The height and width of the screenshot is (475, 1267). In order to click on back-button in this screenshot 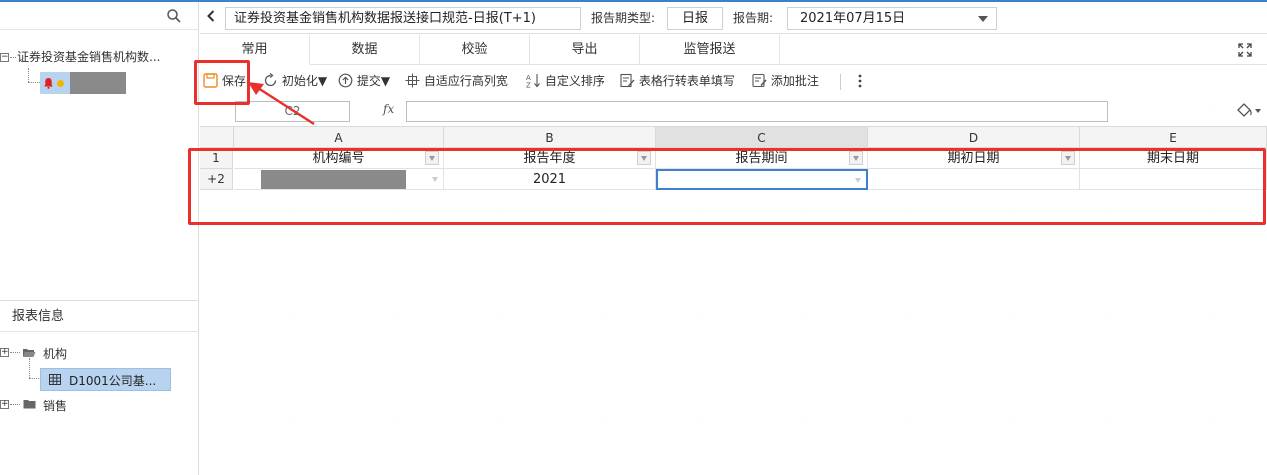, I will do `click(211, 17)`.